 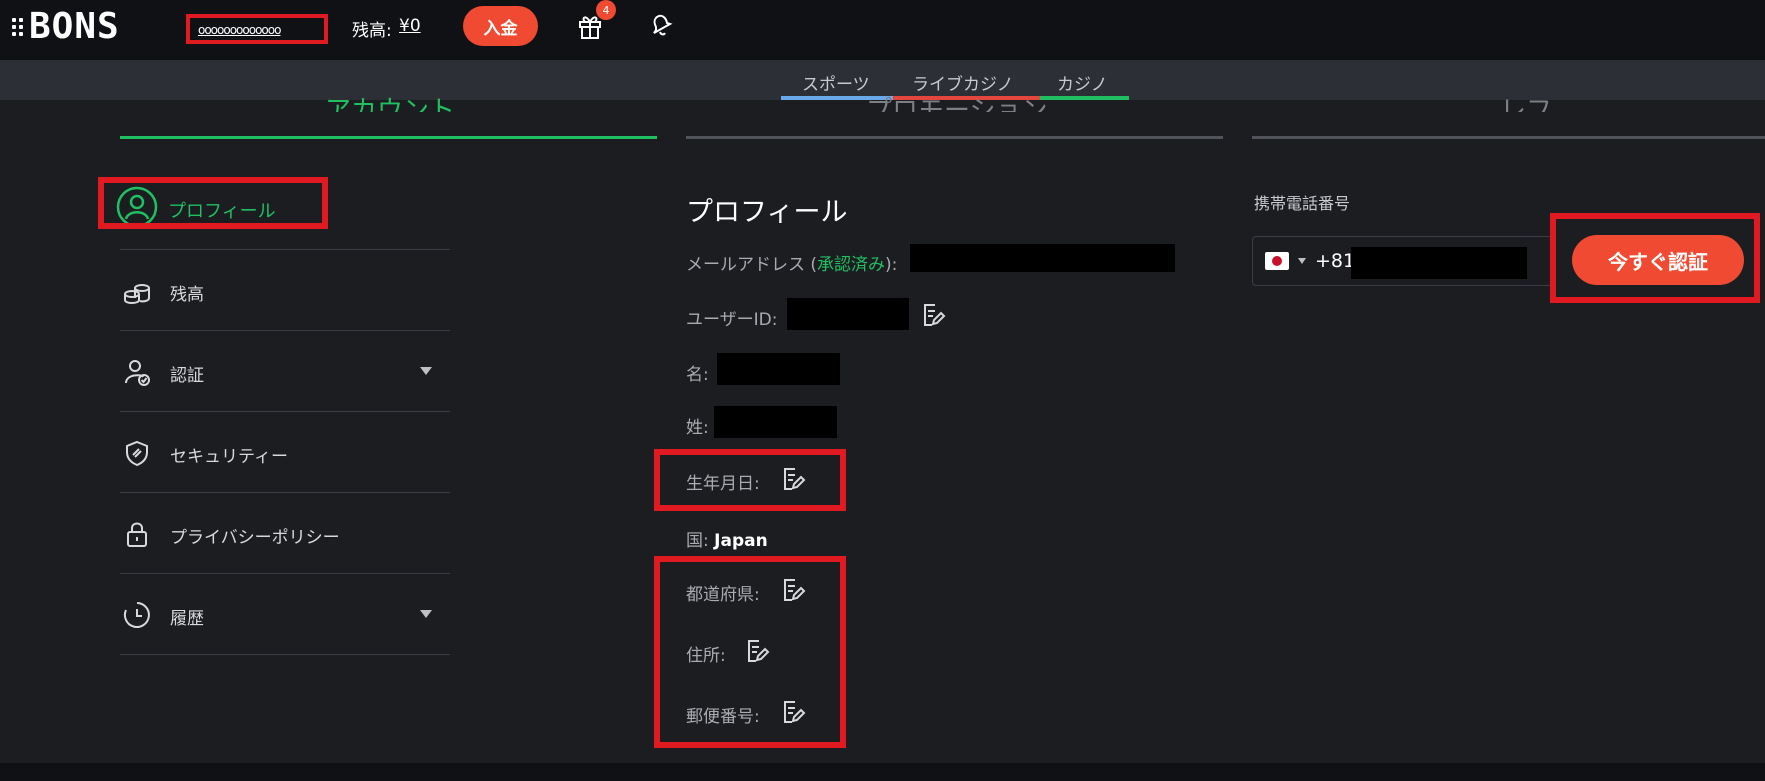 I want to click on email-verified-badge: 承認済み, so click(x=851, y=265).